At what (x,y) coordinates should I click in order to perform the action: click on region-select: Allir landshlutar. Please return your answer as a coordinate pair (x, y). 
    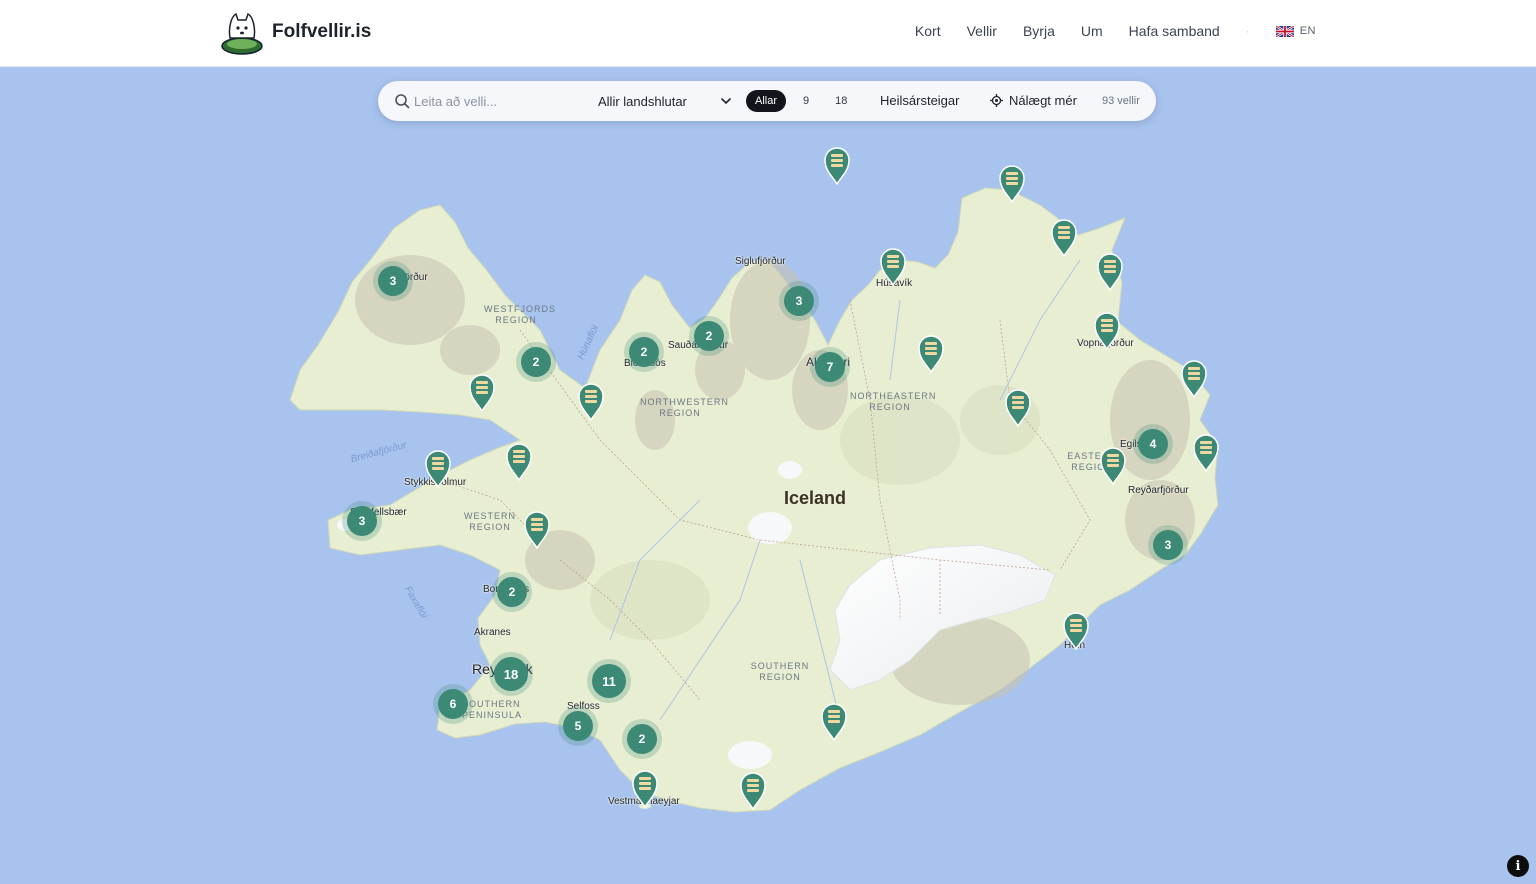
    Looking at the image, I should click on (665, 101).